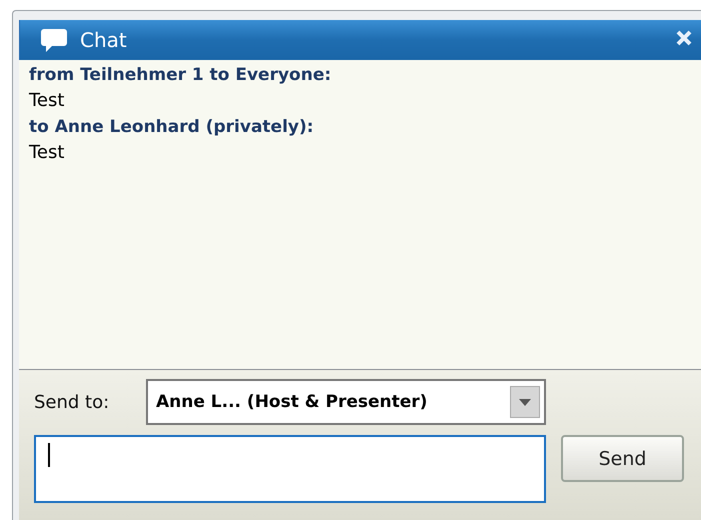  I want to click on message-header: to Anne Leonhard (privately):, so click(172, 127).